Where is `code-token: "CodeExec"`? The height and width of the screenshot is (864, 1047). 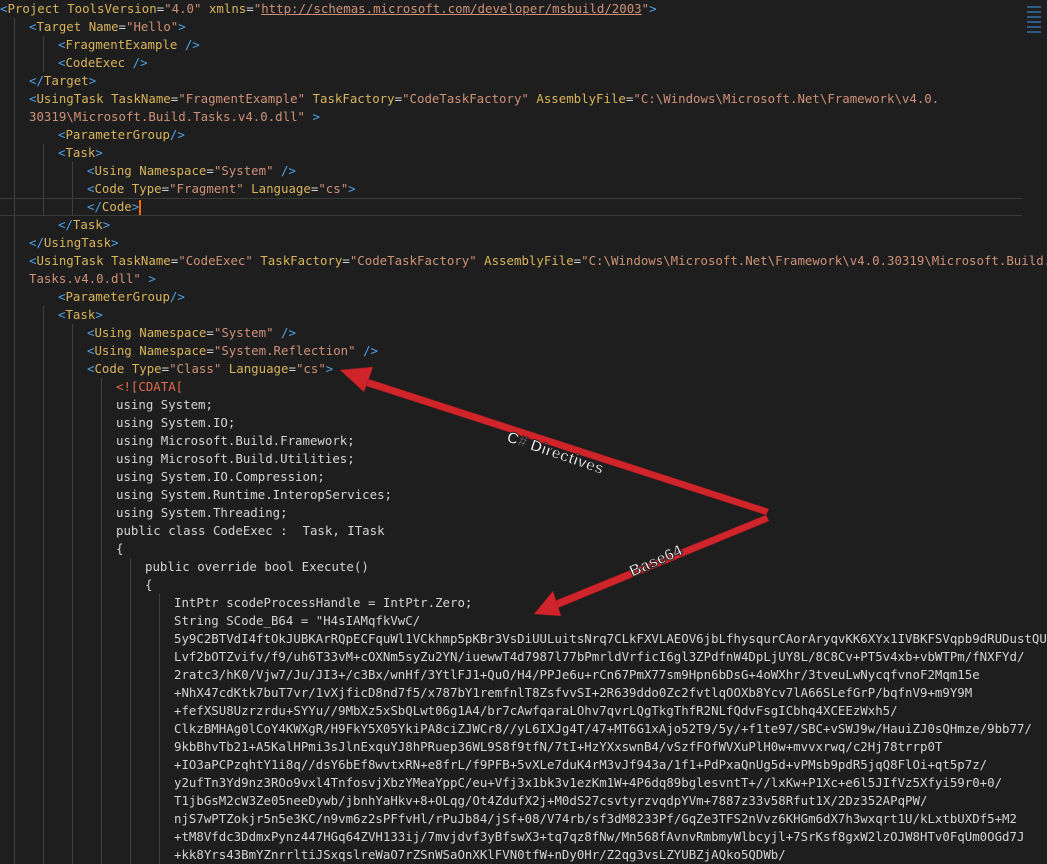
code-token: "CodeExec" is located at coordinates (215, 260).